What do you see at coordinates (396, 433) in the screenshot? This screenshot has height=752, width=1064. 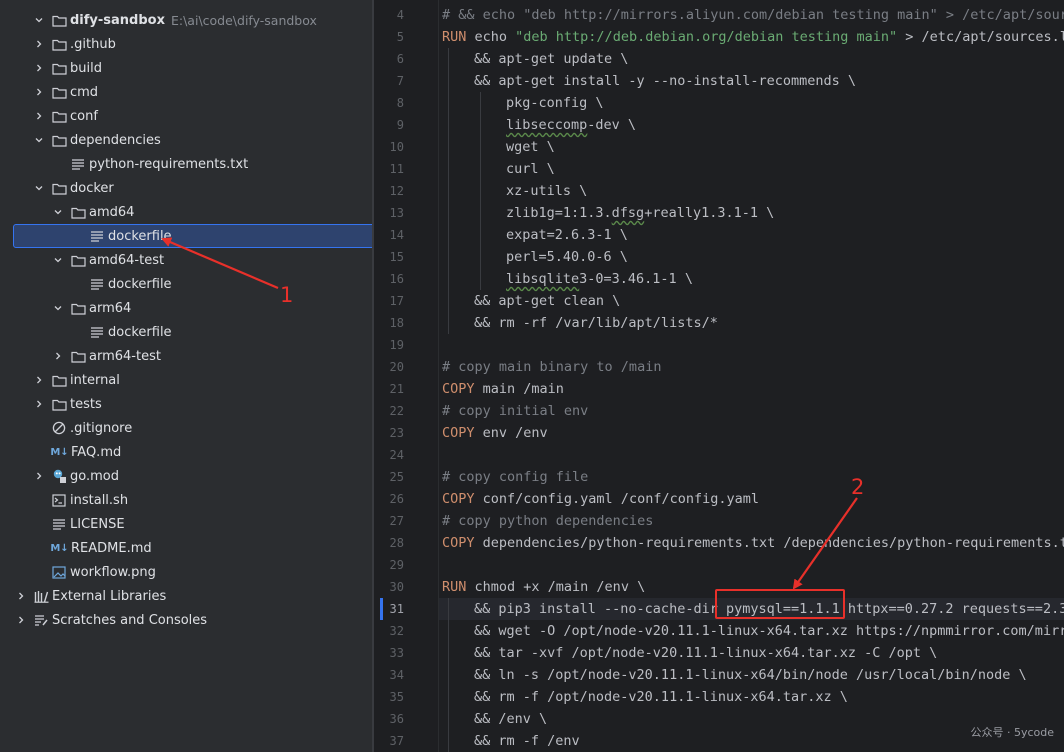 I see `line-number: 23` at bounding box center [396, 433].